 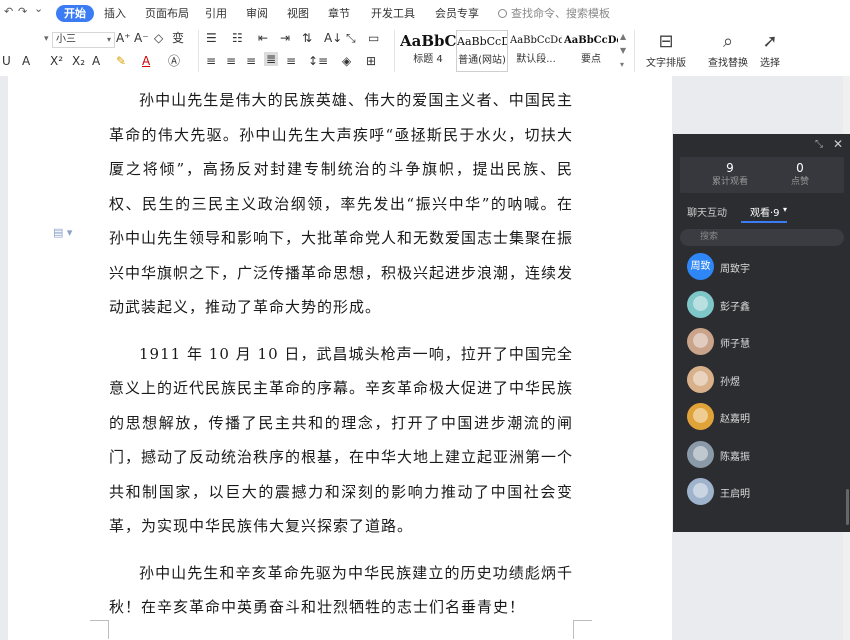 I want to click on text-layout-button: ⊟ 文字排版, so click(x=666, y=49).